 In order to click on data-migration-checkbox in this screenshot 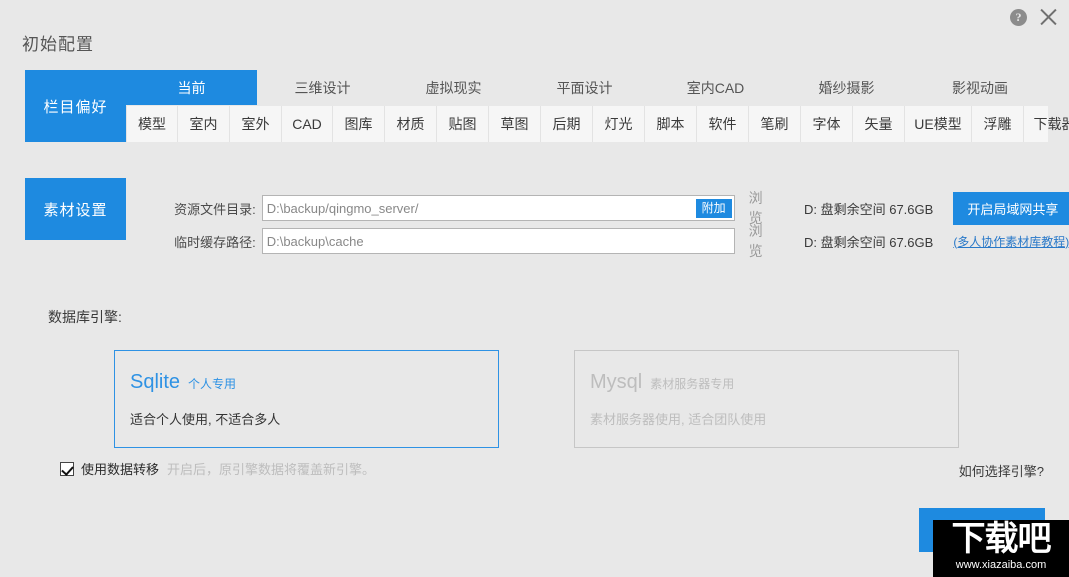, I will do `click(67, 468)`.